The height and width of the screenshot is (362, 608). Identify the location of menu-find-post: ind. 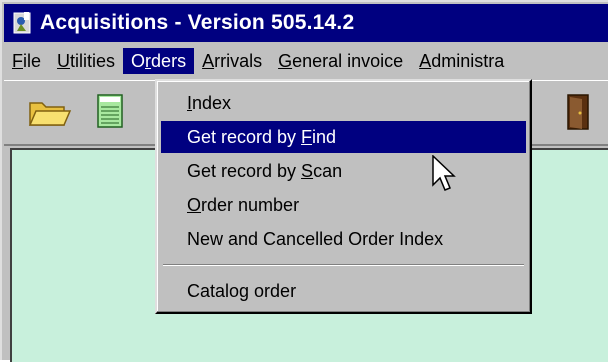
(324, 137).